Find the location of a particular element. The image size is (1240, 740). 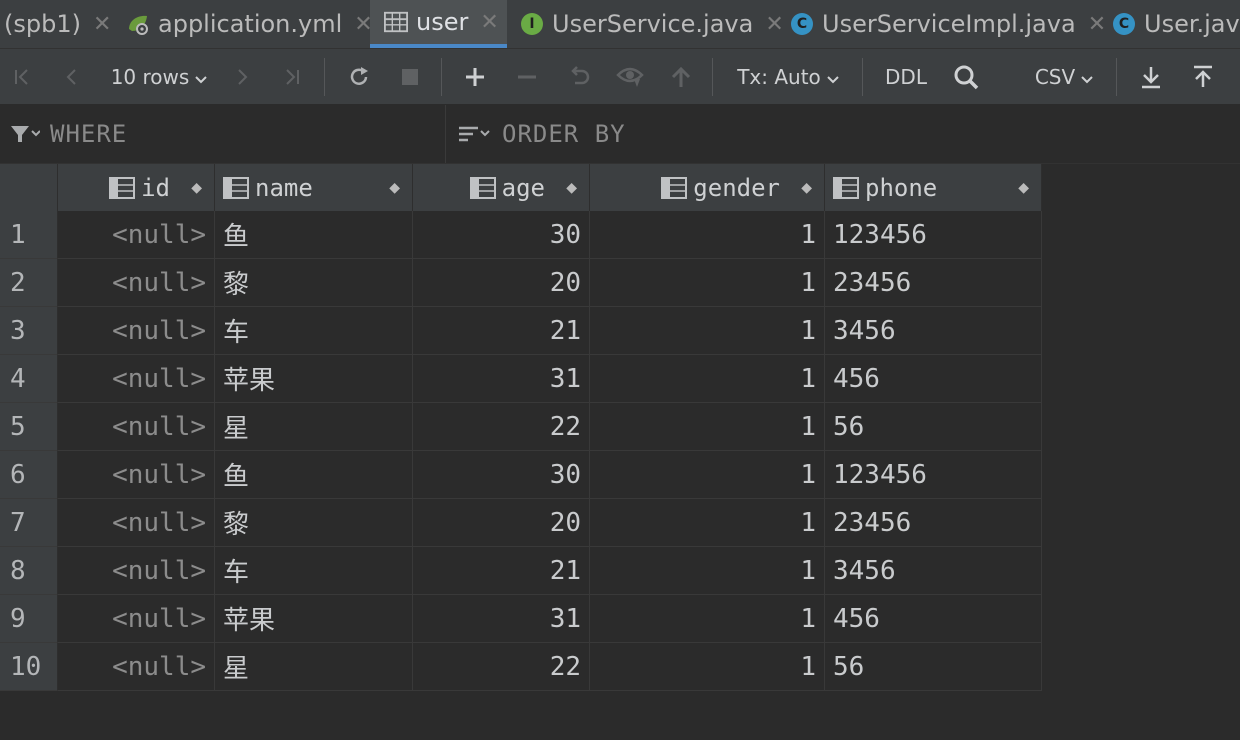

order-by-field: ORDER BY is located at coordinates (542, 134).